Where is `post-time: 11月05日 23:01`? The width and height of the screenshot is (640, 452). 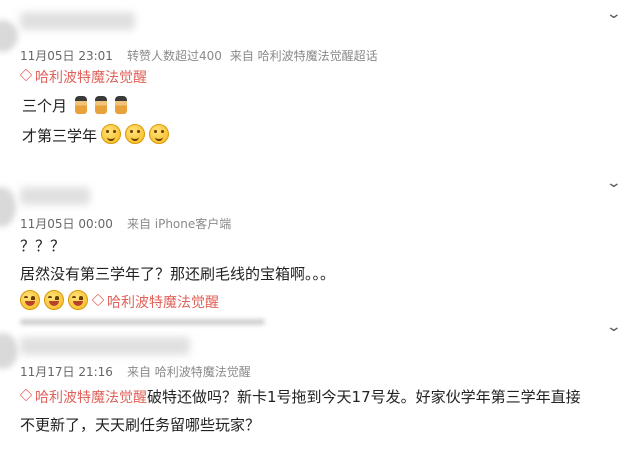
post-time: 11月05日 23:01 is located at coordinates (66, 56).